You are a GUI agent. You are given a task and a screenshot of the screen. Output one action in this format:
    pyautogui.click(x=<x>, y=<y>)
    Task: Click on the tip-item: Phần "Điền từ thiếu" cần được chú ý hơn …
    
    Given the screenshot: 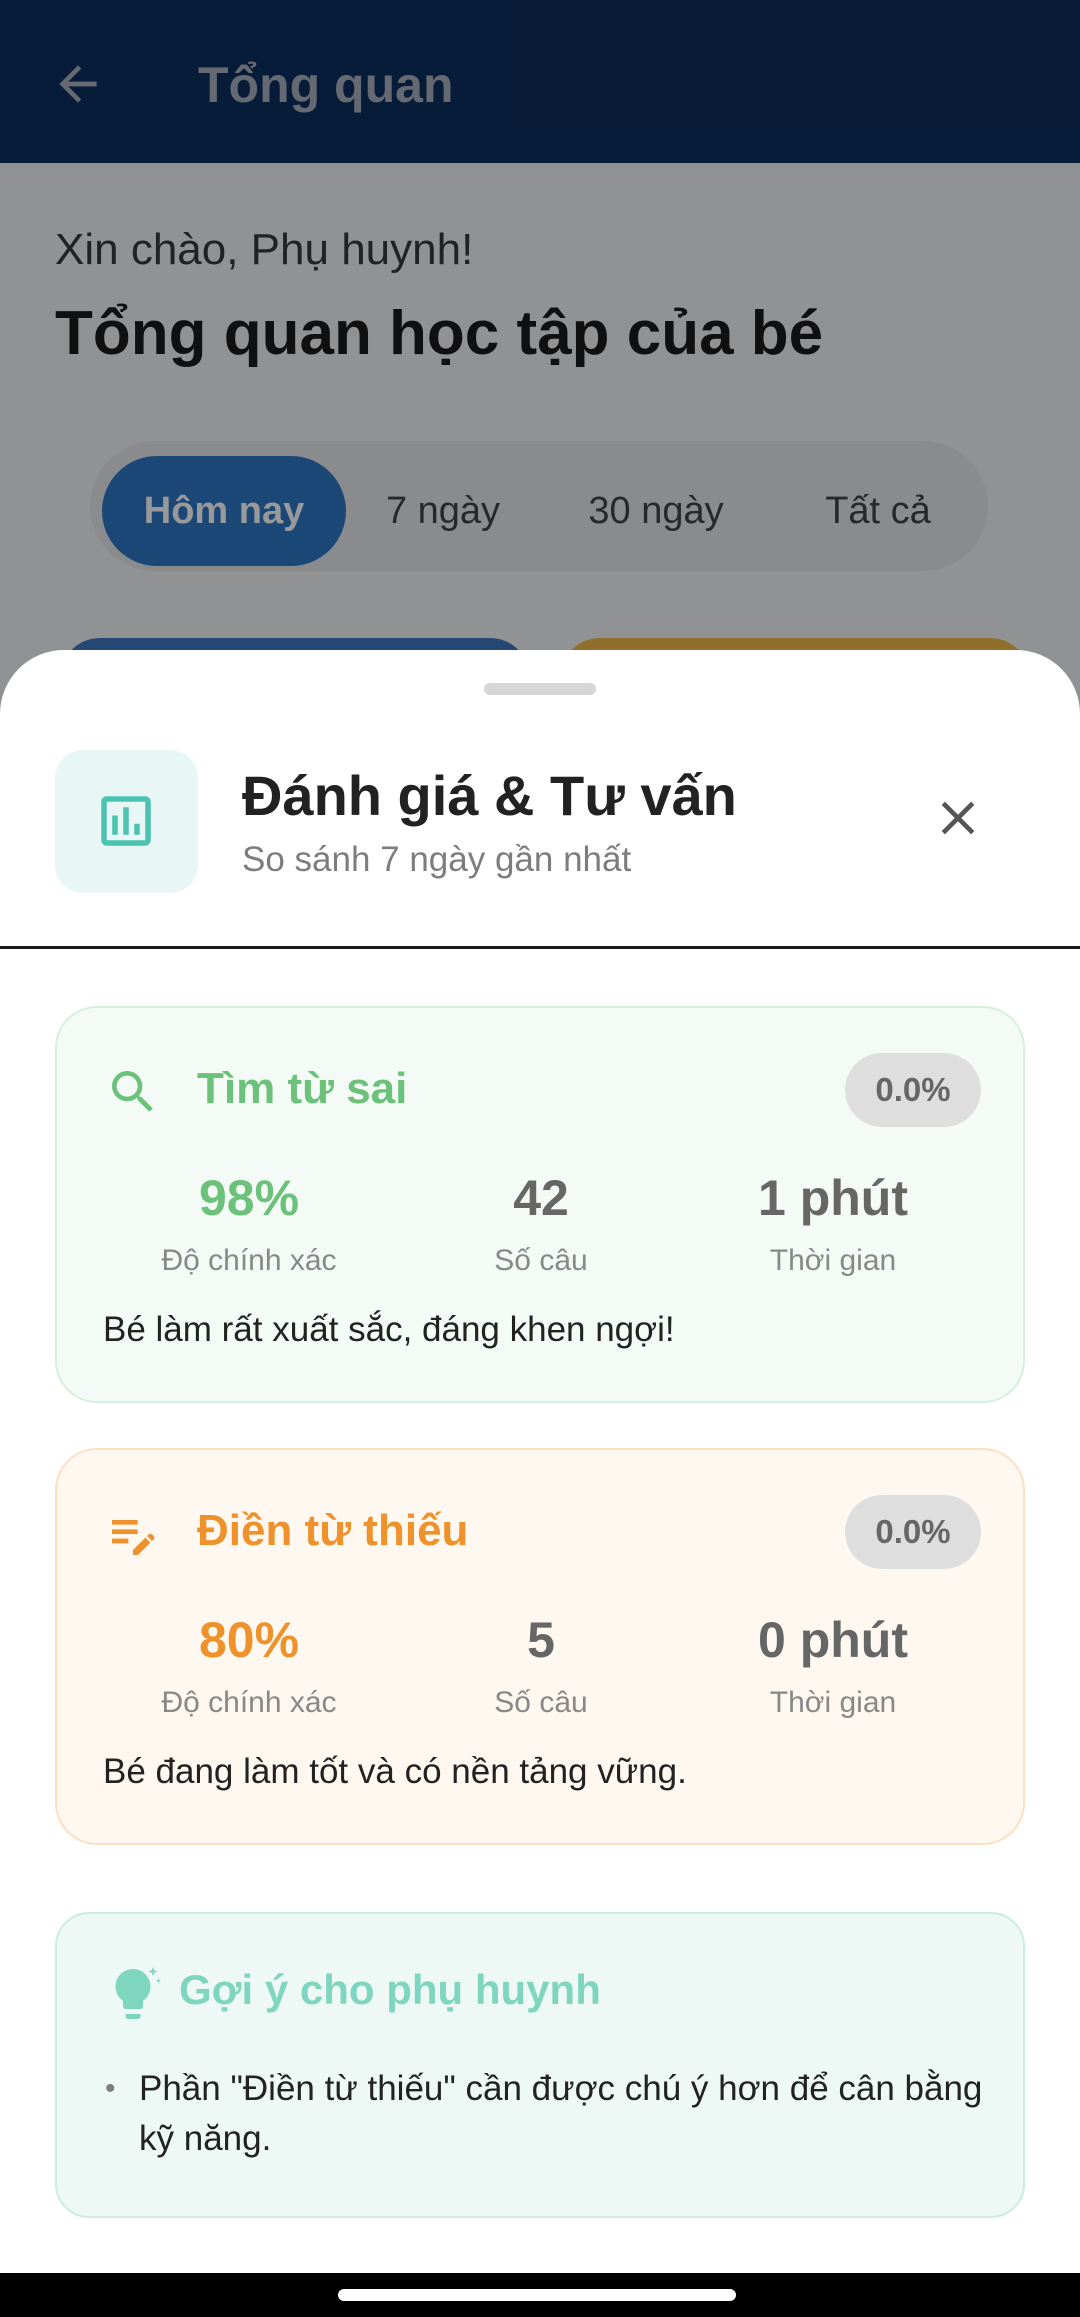 What is the action you would take?
    pyautogui.click(x=543, y=2114)
    